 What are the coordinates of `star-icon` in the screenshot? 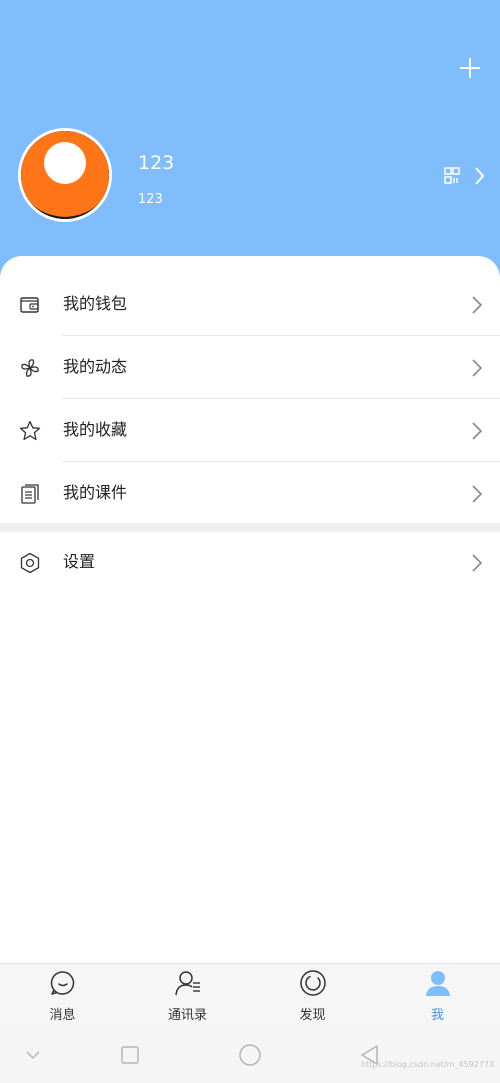 It's located at (30, 430).